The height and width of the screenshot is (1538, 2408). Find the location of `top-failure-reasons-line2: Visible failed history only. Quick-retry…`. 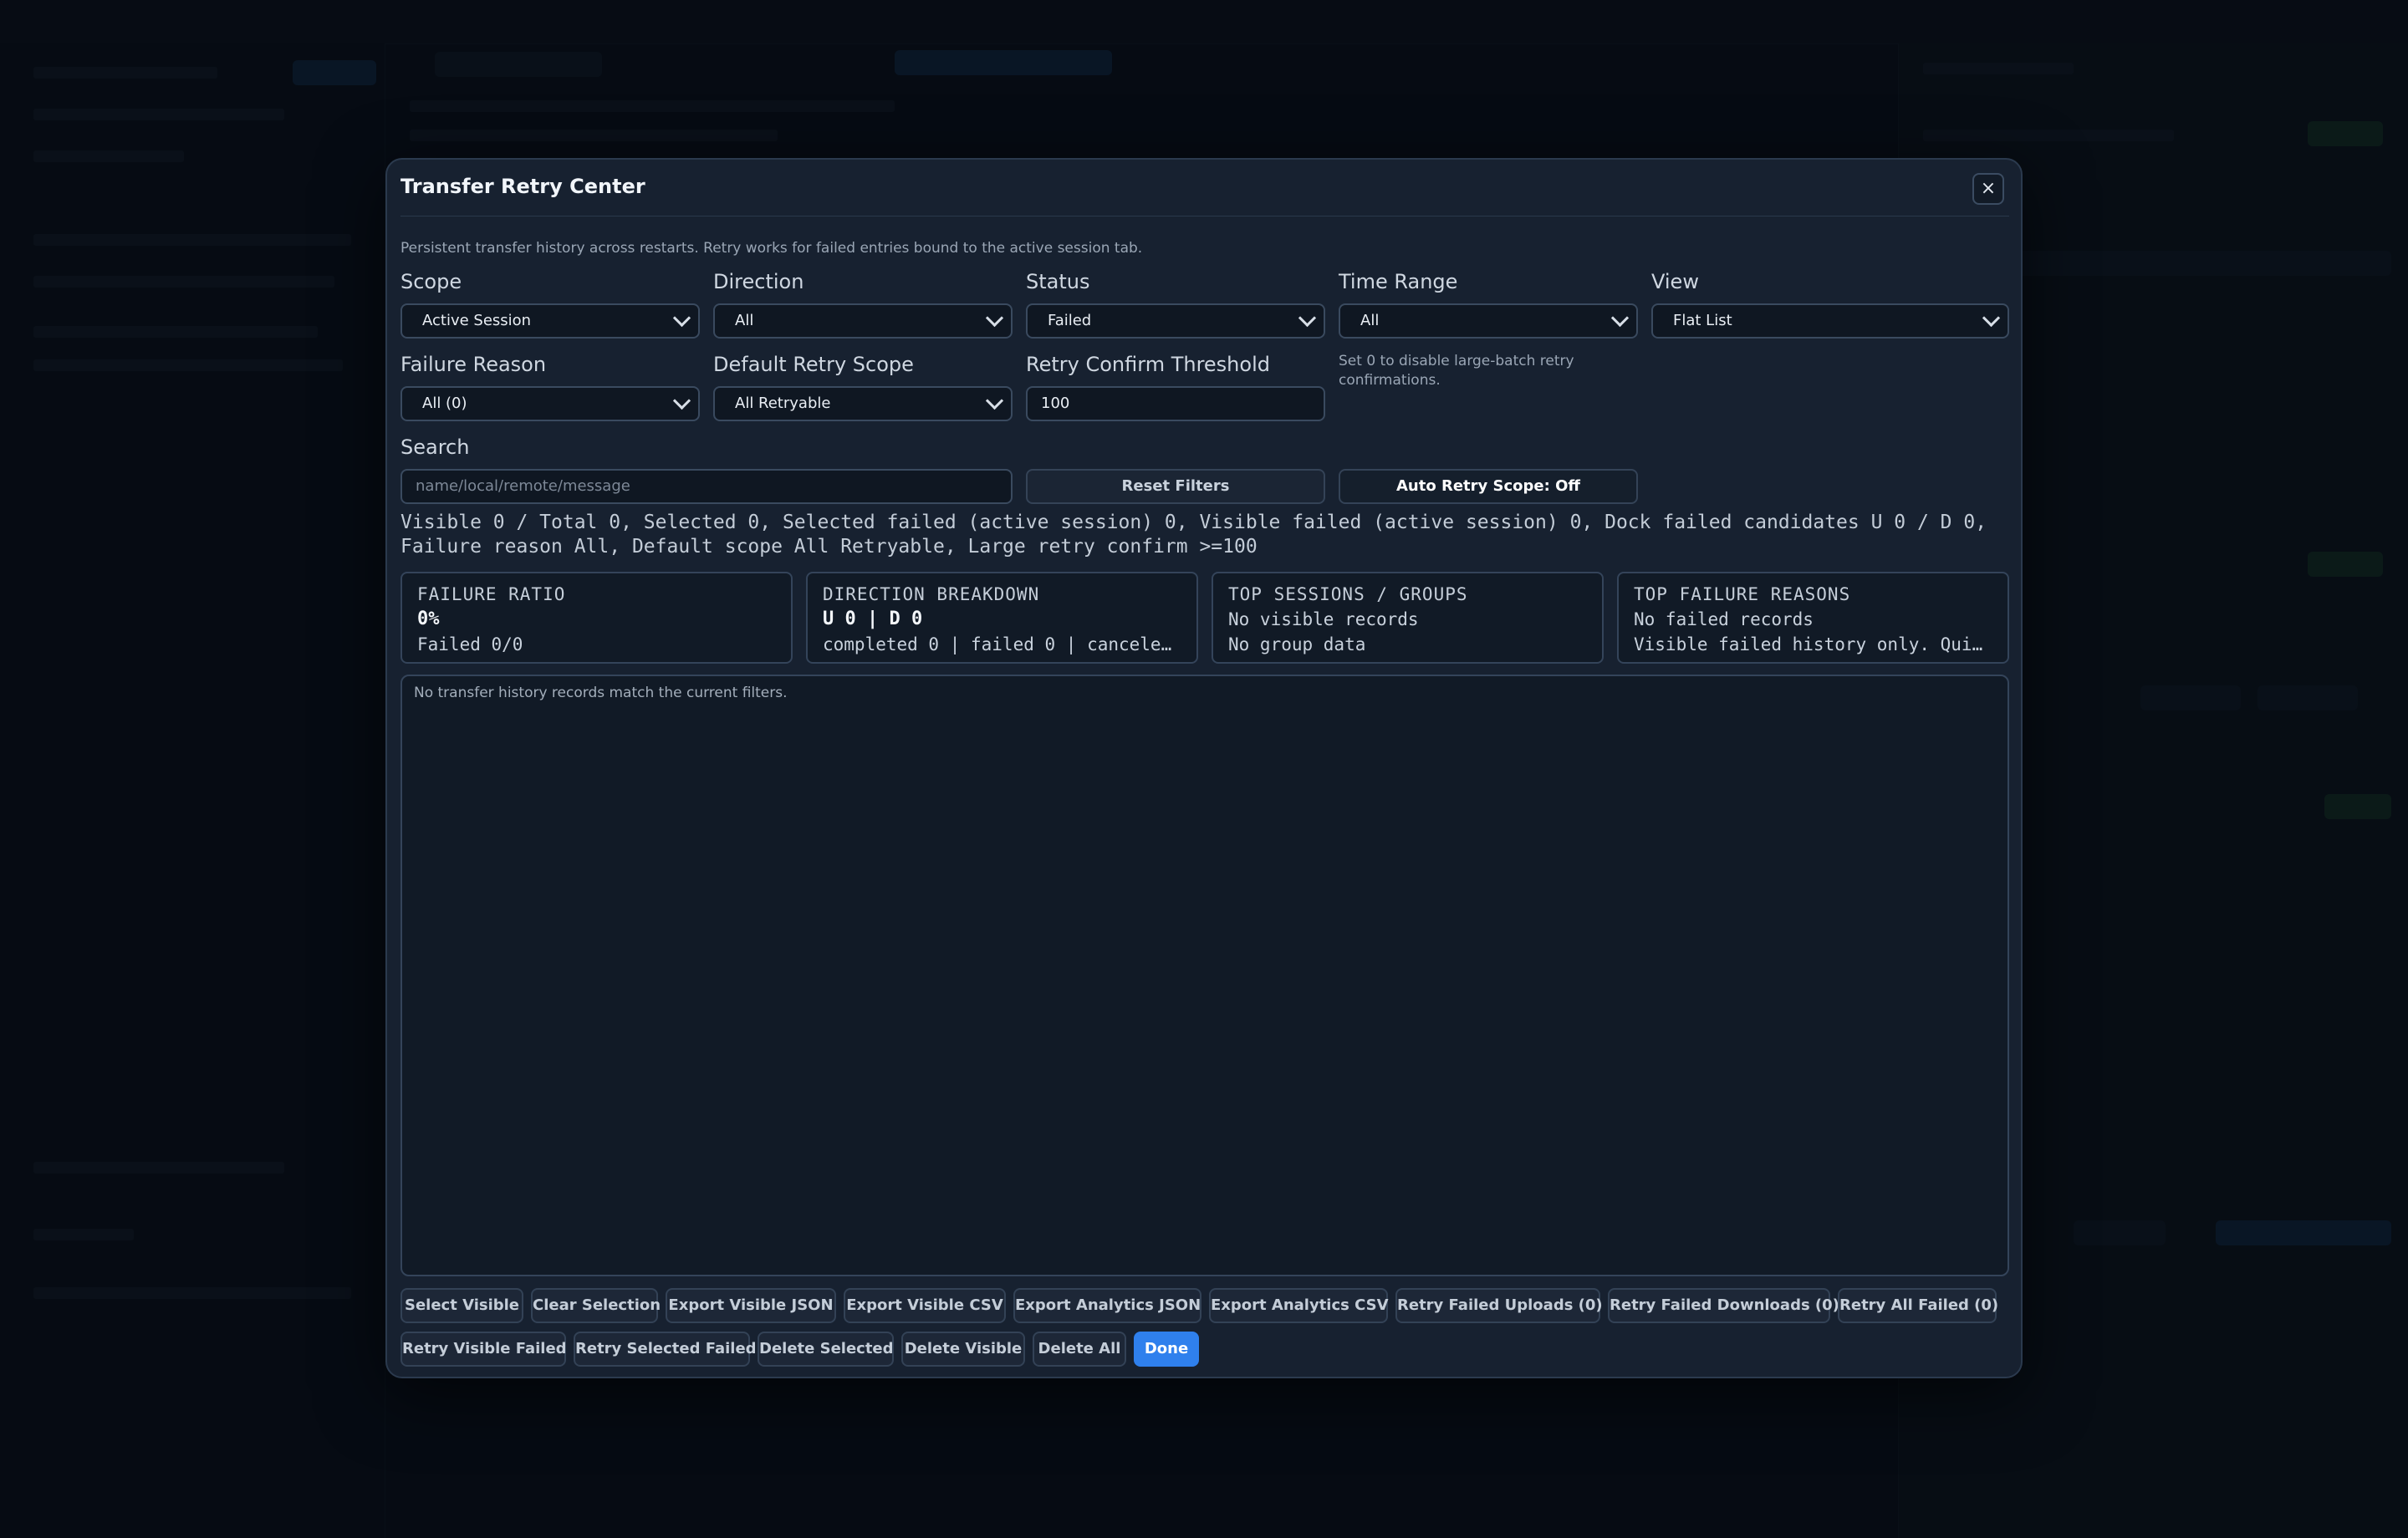

top-failure-reasons-line2: Visible failed history only. Quick-retry… is located at coordinates (1813, 644).